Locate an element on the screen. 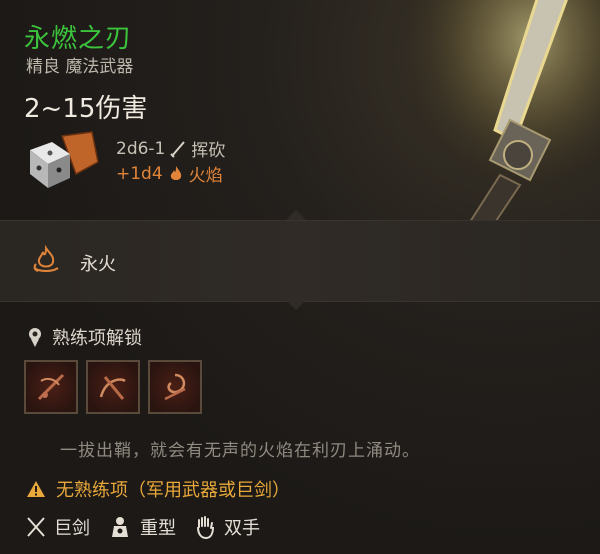 The width and height of the screenshot is (600, 554). property-greatsword: 巨剑 is located at coordinates (58, 527).